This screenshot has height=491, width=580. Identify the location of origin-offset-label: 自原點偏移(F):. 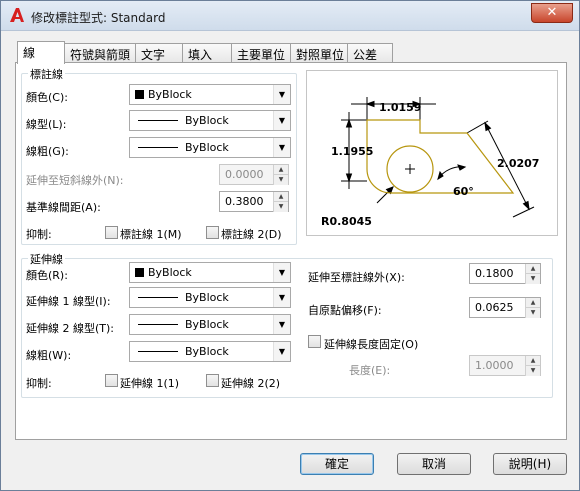
(345, 310).